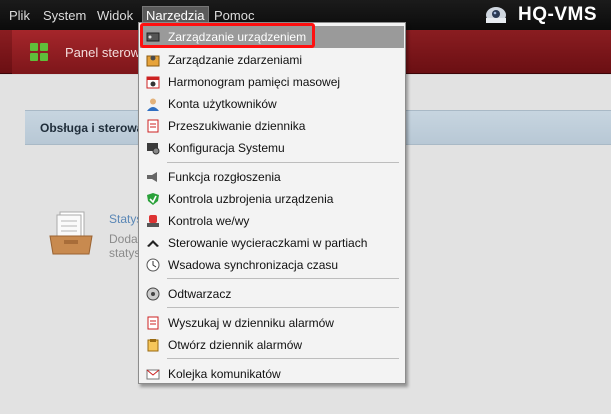 The width and height of the screenshot is (611, 414). What do you see at coordinates (253, 265) in the screenshot?
I see `menu-item-label: Wsadowa synchronizacja czasu` at bounding box center [253, 265].